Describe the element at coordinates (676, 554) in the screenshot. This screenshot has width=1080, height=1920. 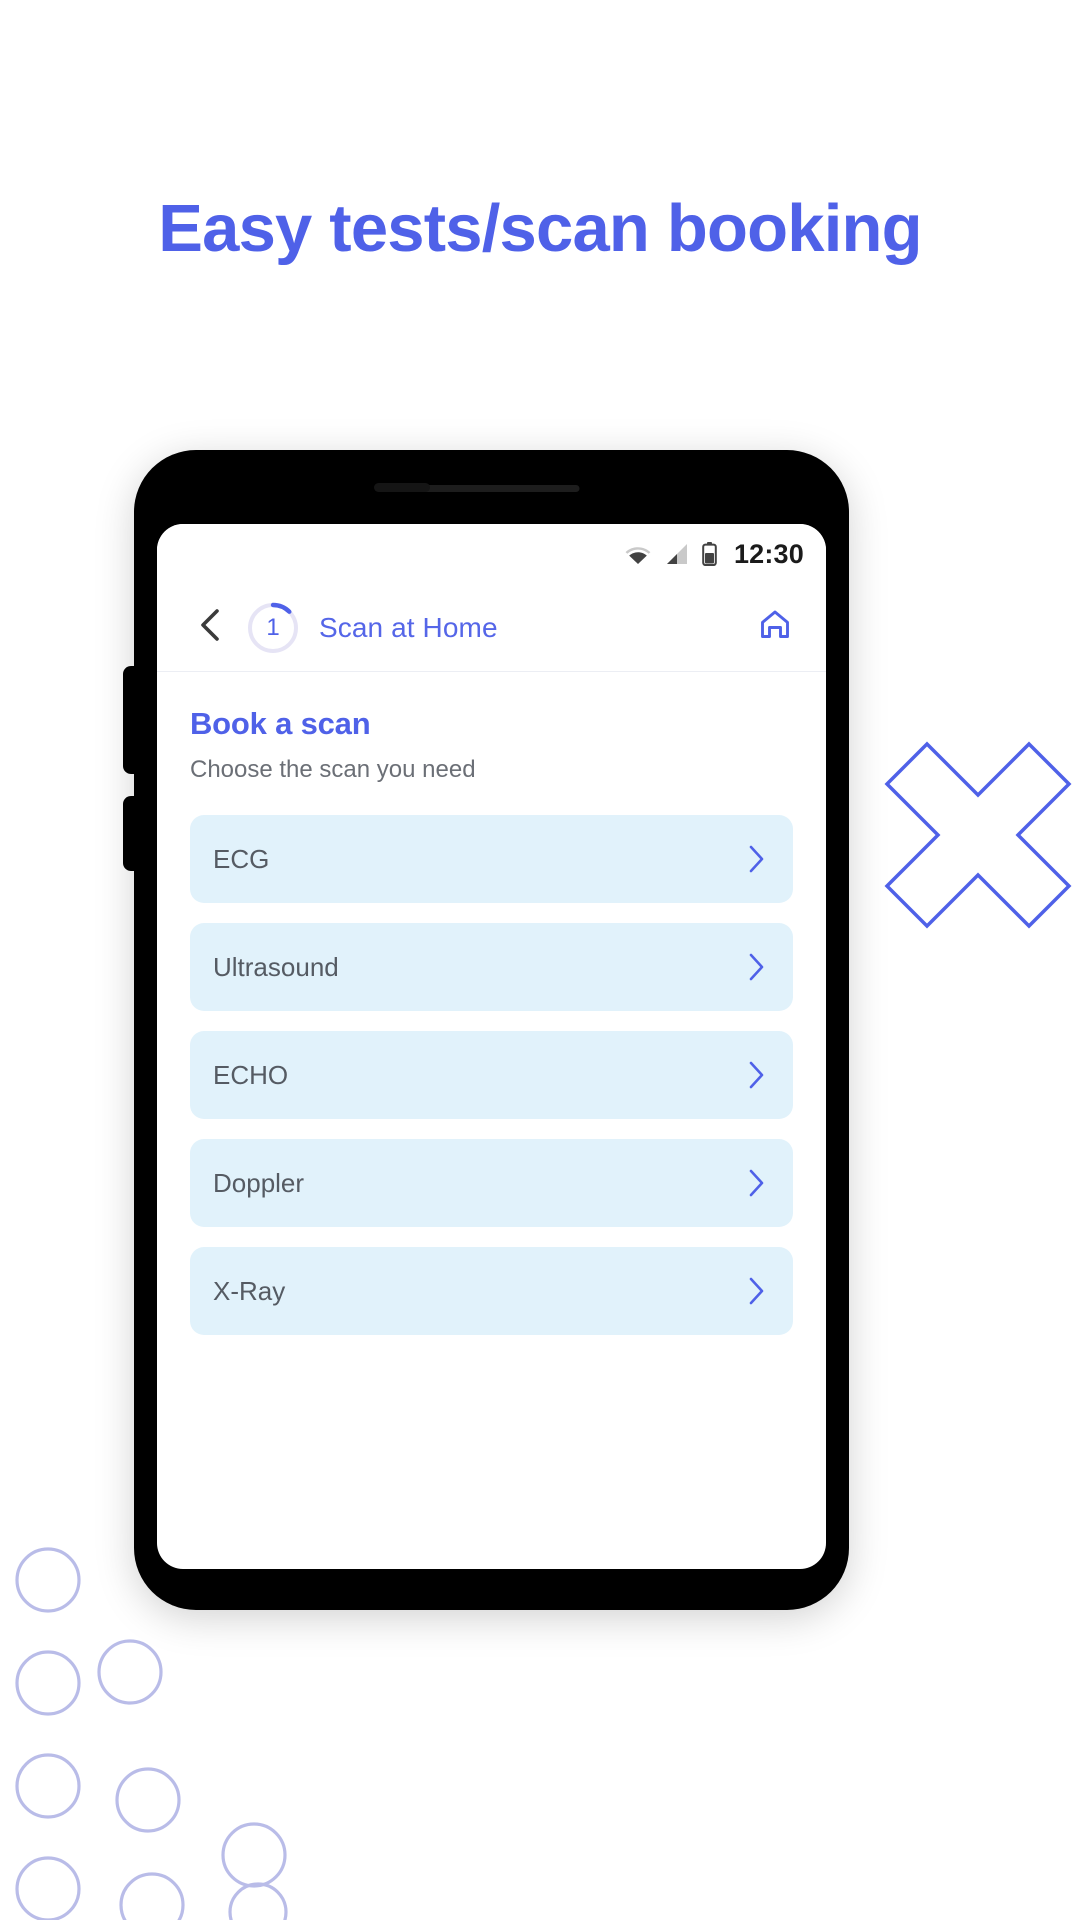
I see `cellular-signal-icon` at that location.